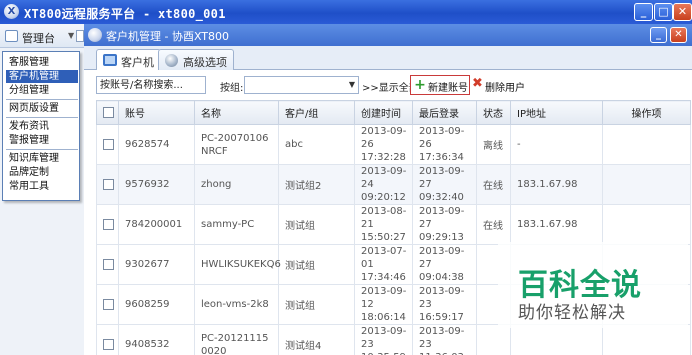  What do you see at coordinates (235, 343) in the screenshot?
I see `cell-name: PC-201211150020` at bounding box center [235, 343].